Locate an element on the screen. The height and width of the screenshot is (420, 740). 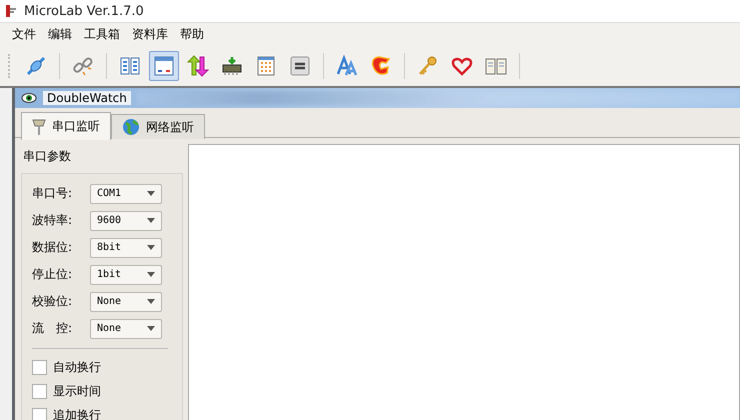
tab: 网络监听 is located at coordinates (158, 126).